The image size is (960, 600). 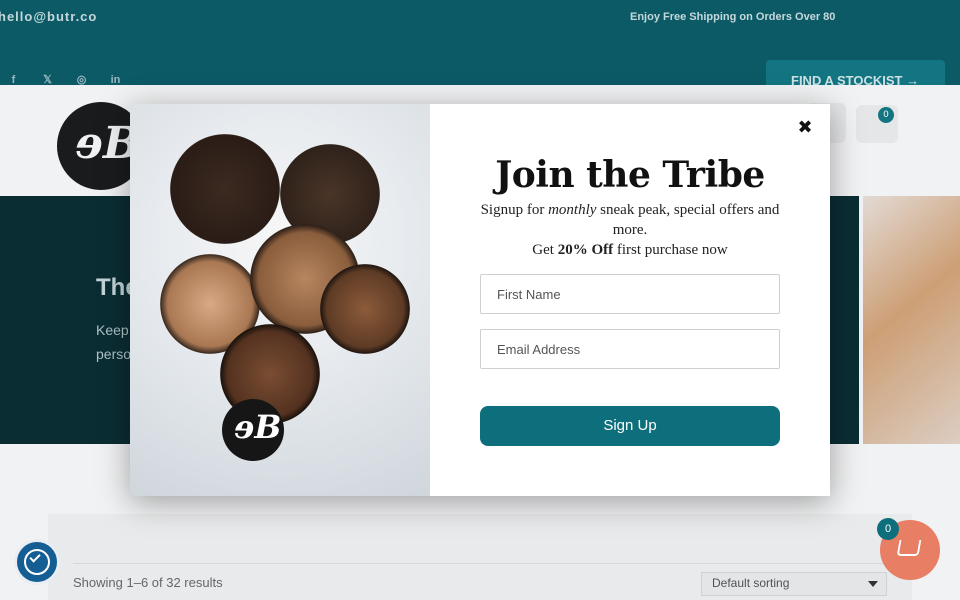 What do you see at coordinates (258, 427) in the screenshot?
I see `modal-brand-logo-mark: ɘB` at bounding box center [258, 427].